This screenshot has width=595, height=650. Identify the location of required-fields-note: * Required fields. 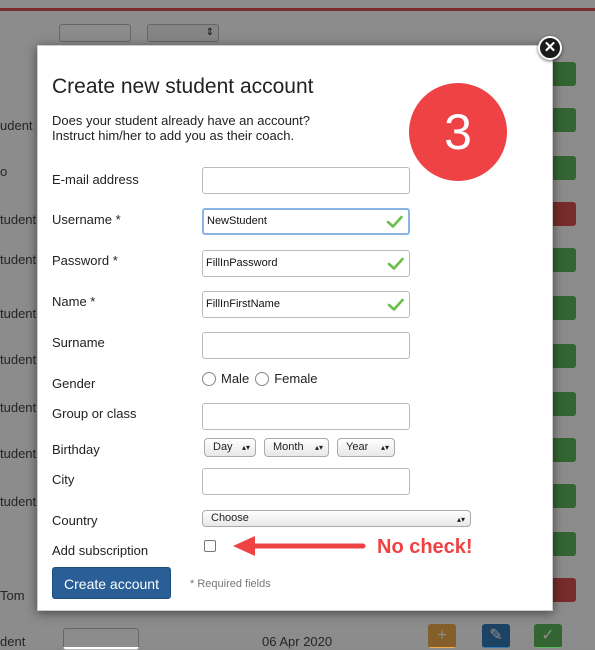
(230, 584).